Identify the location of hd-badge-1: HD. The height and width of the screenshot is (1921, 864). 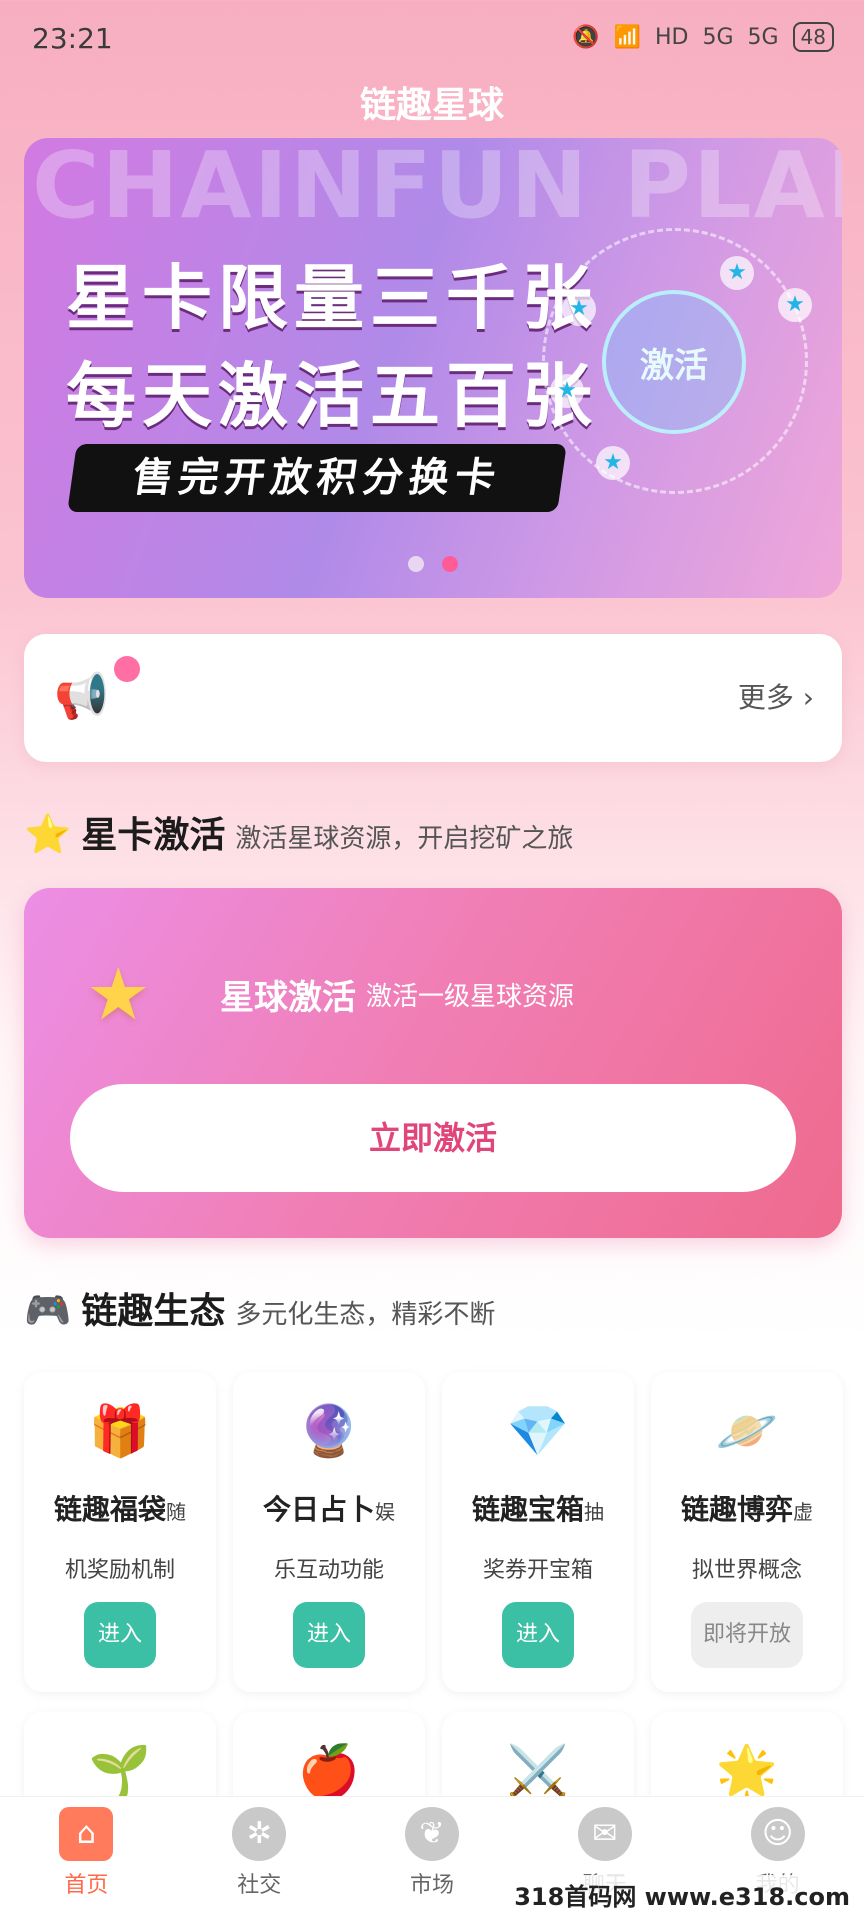
(671, 37).